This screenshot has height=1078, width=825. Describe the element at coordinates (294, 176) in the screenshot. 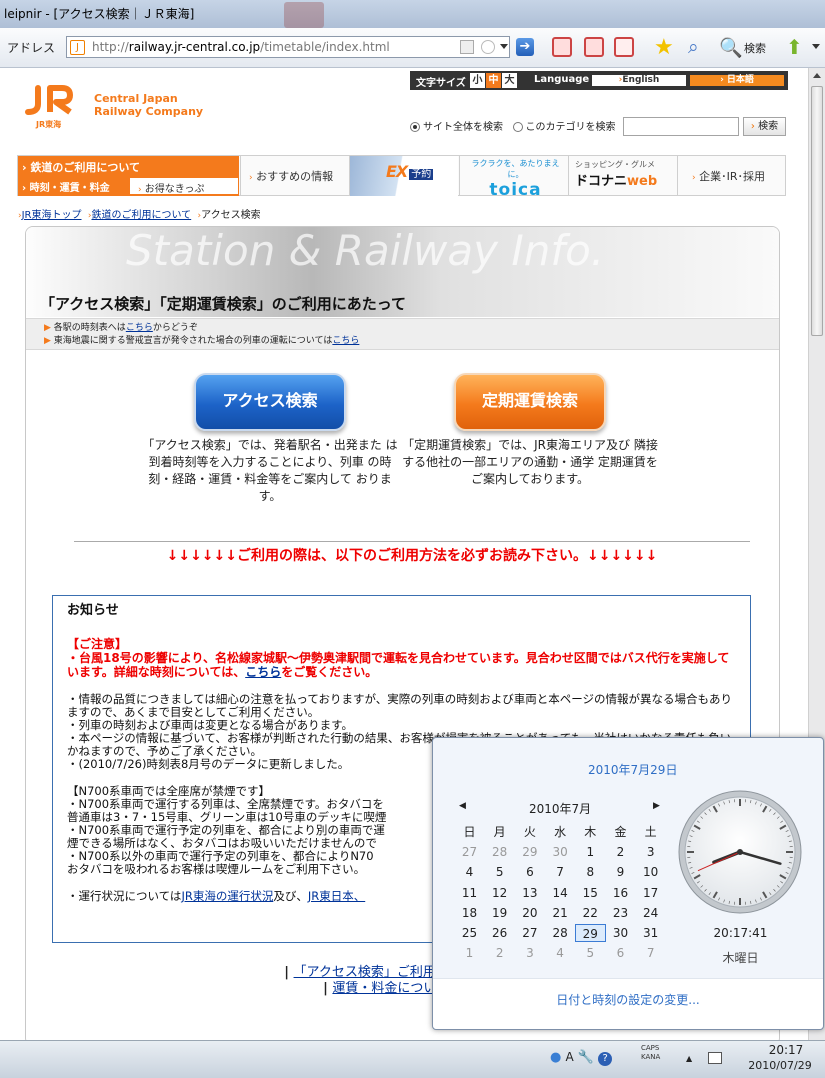

I see `nav-recommended: › おすすめの情報` at that location.